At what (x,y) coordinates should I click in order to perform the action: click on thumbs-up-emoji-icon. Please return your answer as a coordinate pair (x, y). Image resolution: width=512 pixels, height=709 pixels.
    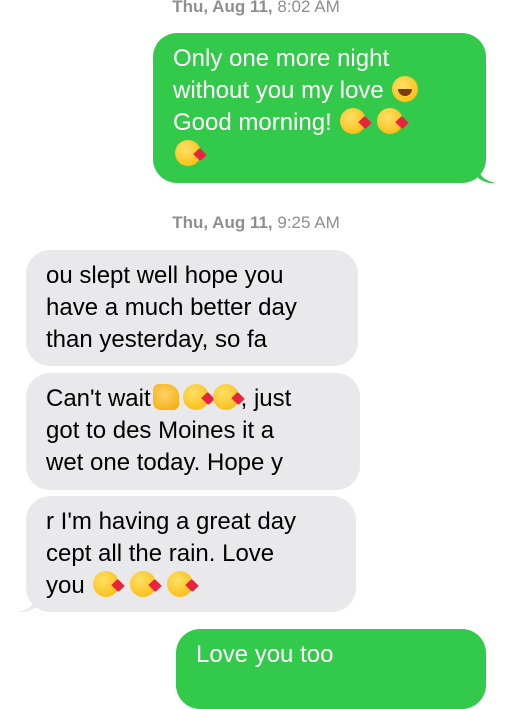
    Looking at the image, I should click on (165, 397).